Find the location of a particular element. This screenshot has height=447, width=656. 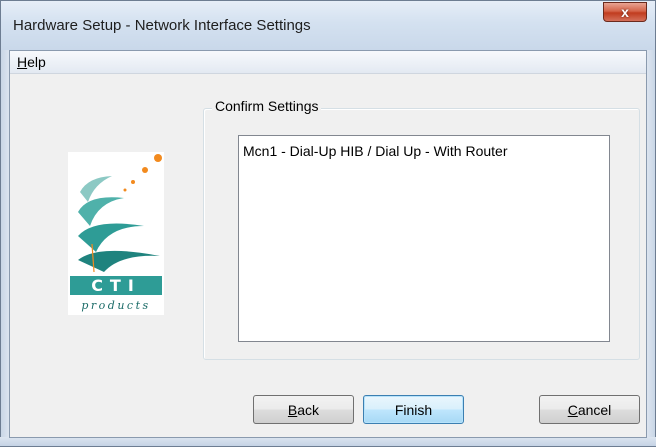

logo-dot-tiny is located at coordinates (125, 190).